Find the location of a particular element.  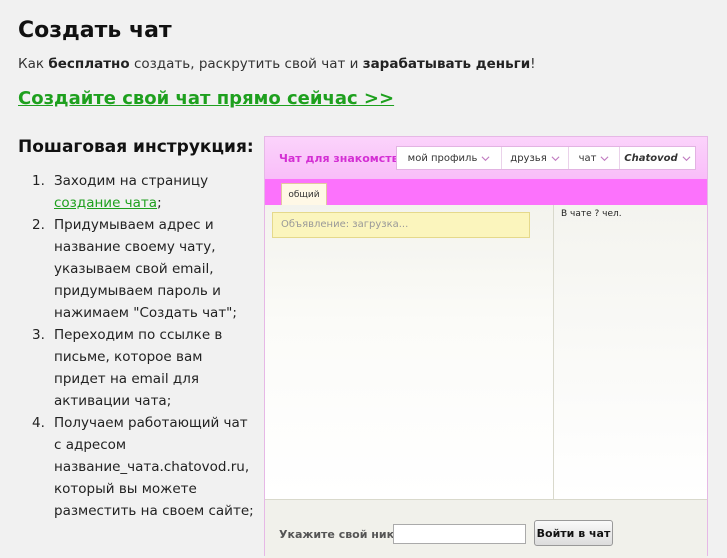

menu-friends: друзья is located at coordinates (535, 158).